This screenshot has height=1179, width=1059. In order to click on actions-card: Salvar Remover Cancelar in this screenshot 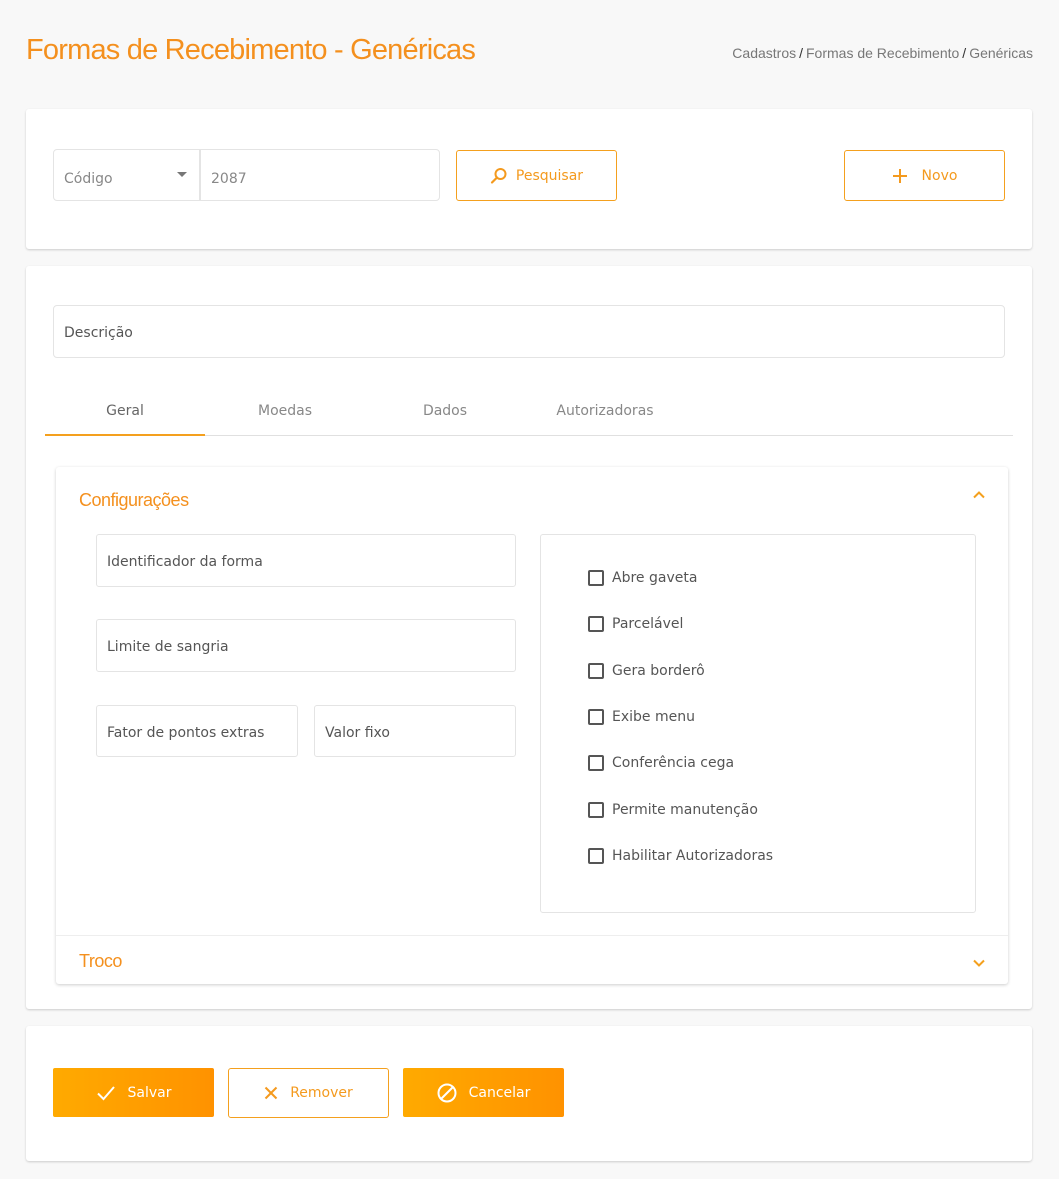, I will do `click(529, 1093)`.